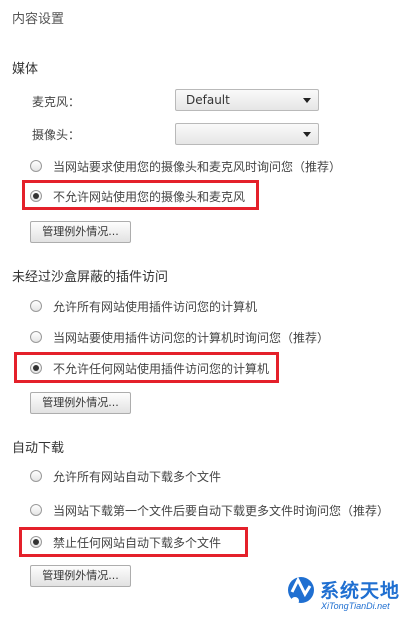  What do you see at coordinates (191, 337) in the screenshot?
I see `plugins-option-ask-label: 当网站要使用插件访问您的计算机时询问您（推荐）` at bounding box center [191, 337].